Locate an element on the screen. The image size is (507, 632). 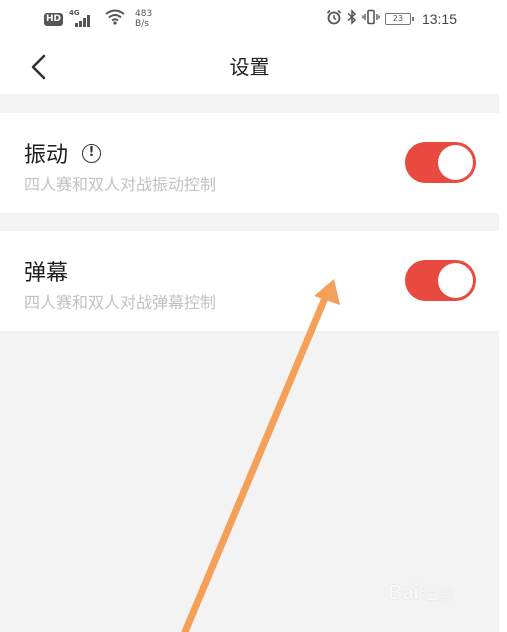
alarm-icon is located at coordinates (334, 19).